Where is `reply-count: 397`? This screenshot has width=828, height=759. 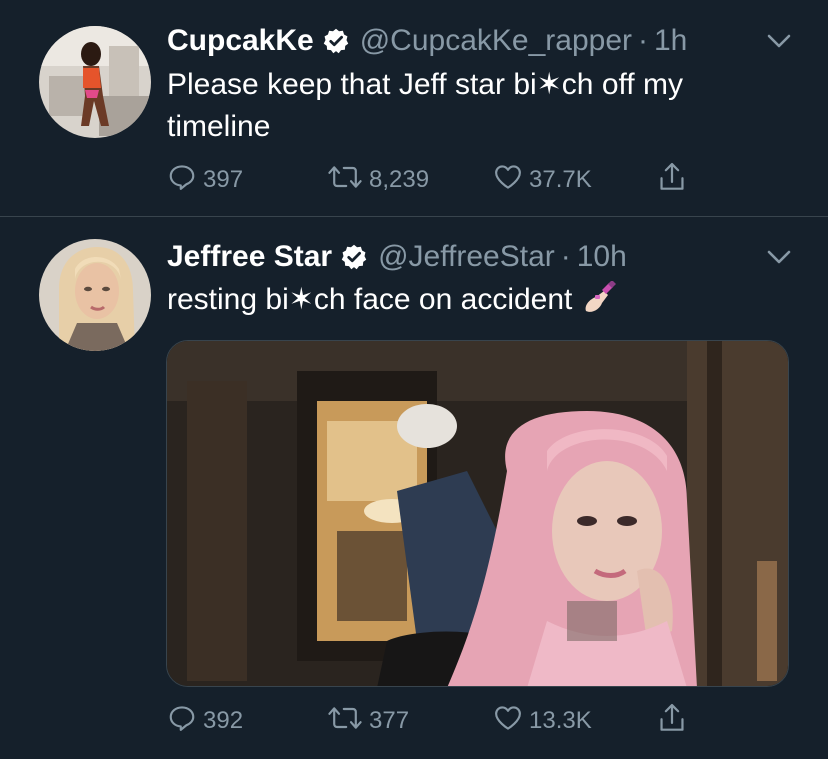
reply-count: 397 is located at coordinates (223, 179).